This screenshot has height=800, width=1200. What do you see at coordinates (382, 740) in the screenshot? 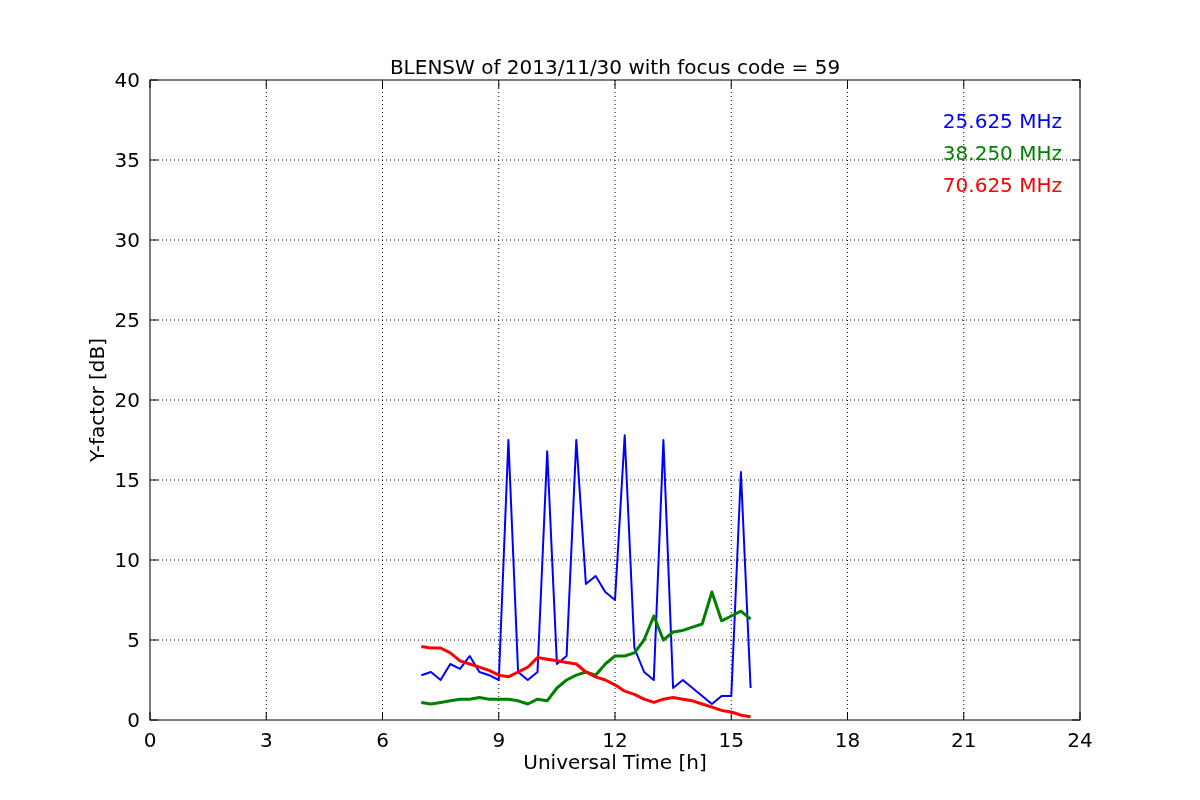
I see `tick-label: 6` at bounding box center [382, 740].